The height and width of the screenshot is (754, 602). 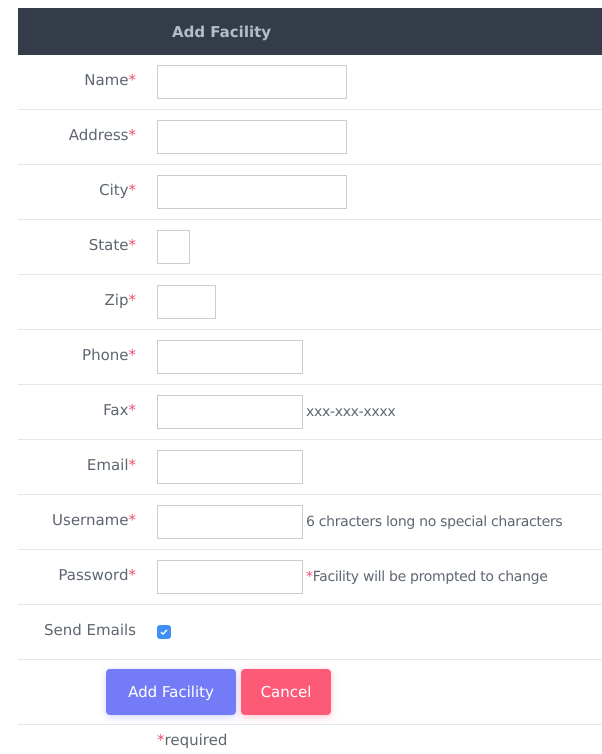 I want to click on cancel-button: Cancel, so click(x=286, y=692).